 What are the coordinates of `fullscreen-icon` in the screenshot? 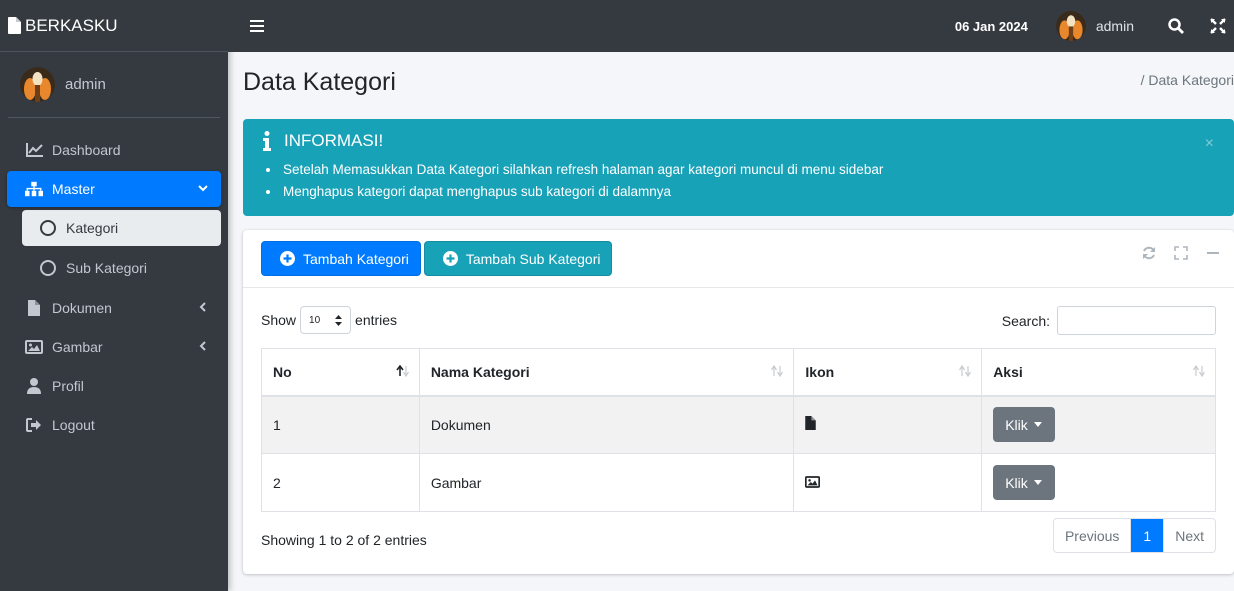 It's located at (1218, 26).